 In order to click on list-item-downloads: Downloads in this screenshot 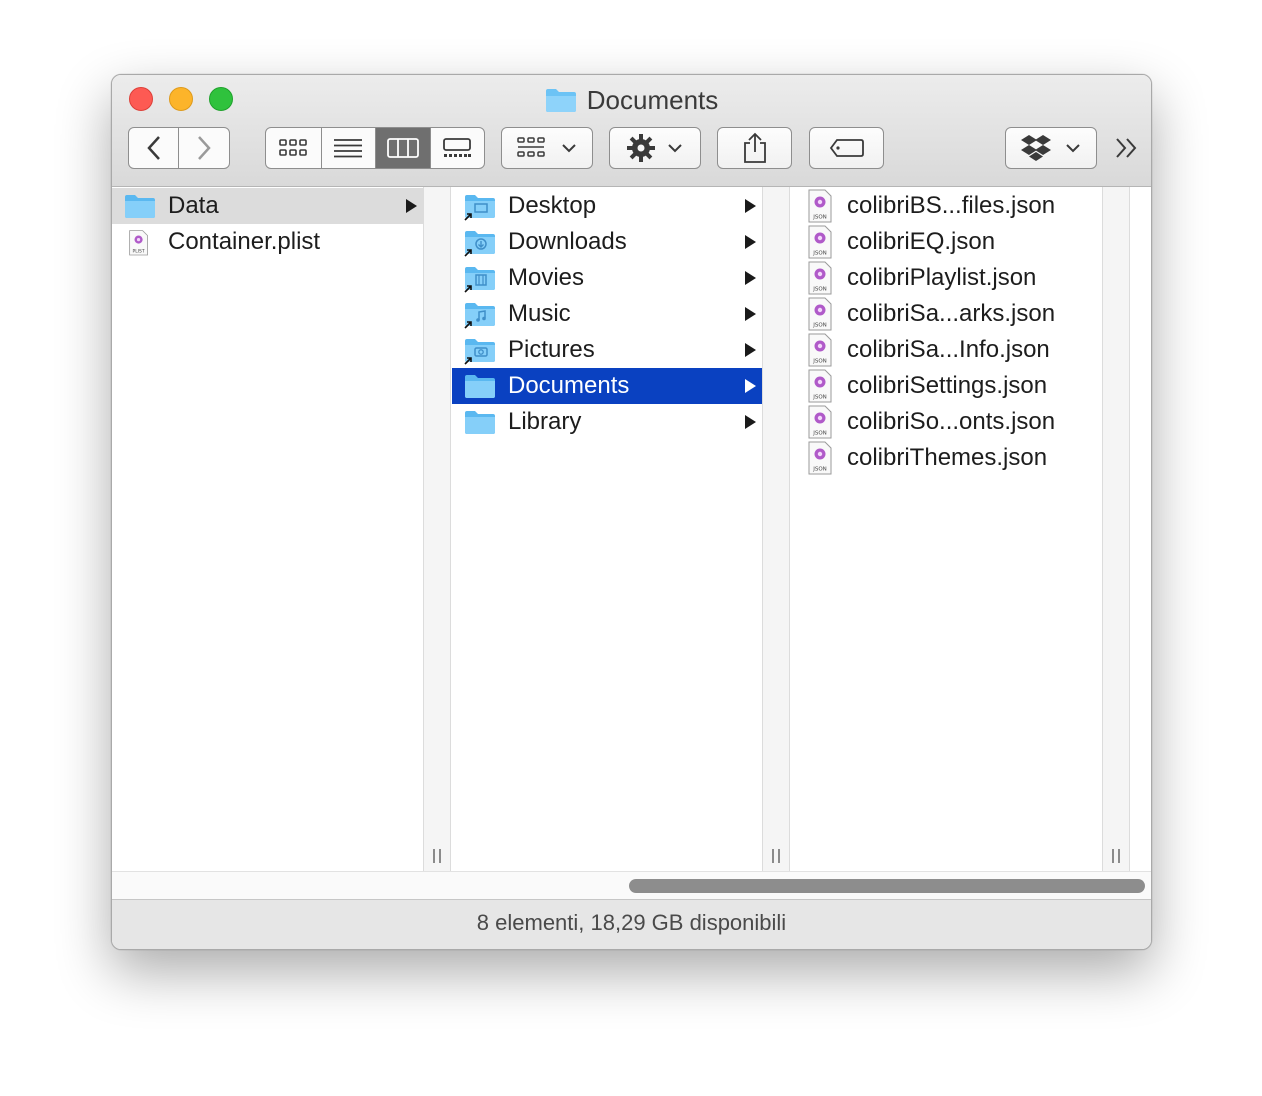, I will do `click(607, 242)`.